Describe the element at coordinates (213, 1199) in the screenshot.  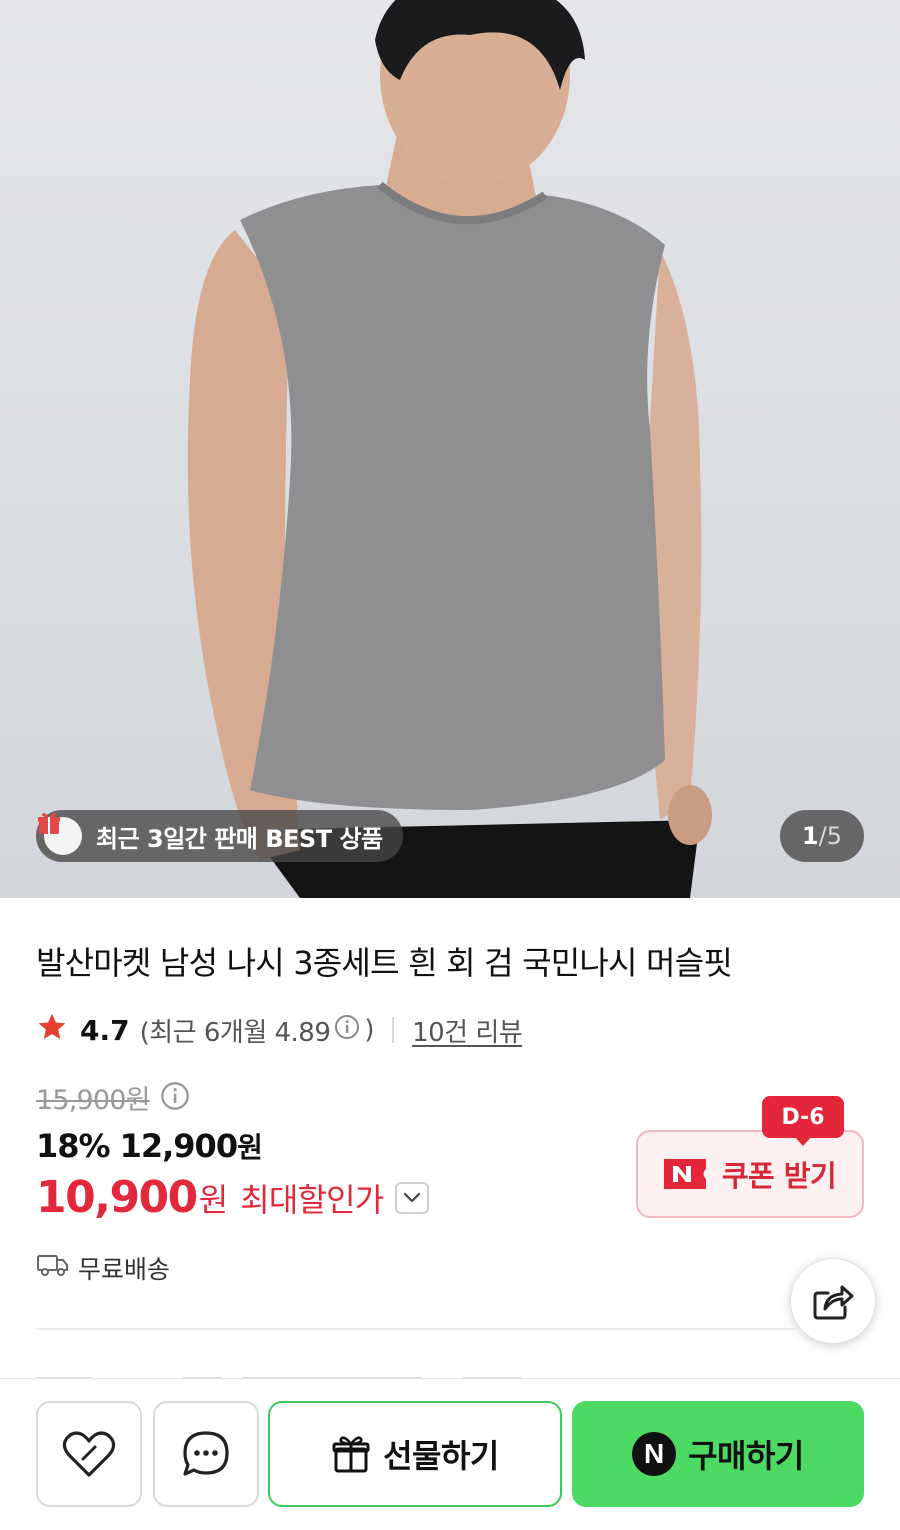
I see `final-price-unit: 원` at that location.